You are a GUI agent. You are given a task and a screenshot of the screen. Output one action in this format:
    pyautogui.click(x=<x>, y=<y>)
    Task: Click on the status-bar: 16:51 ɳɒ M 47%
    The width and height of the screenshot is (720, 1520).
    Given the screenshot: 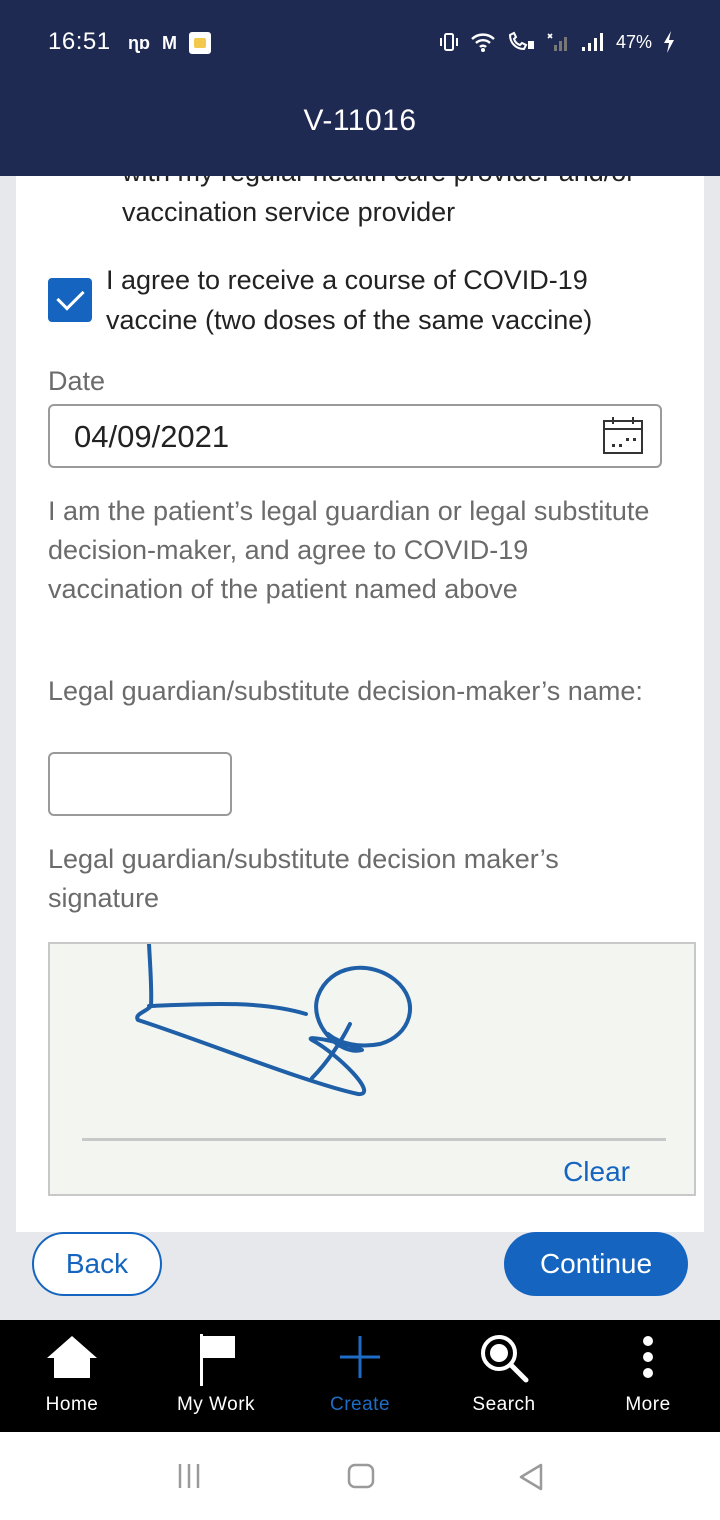 What is the action you would take?
    pyautogui.click(x=360, y=32)
    